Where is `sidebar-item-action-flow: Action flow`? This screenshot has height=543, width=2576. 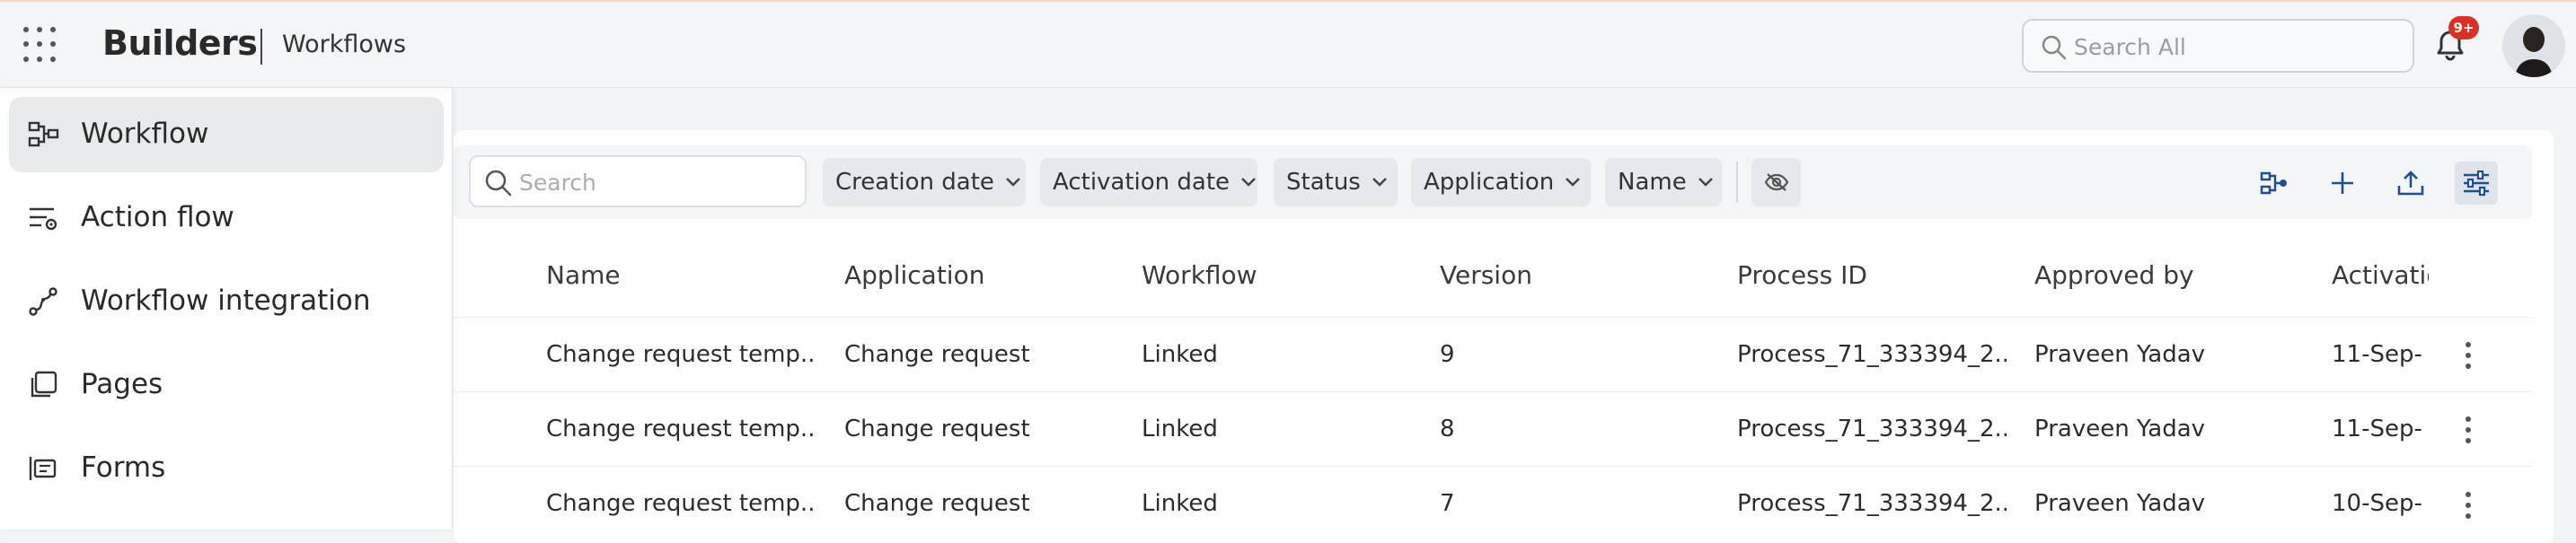 sidebar-item-action-flow: Action flow is located at coordinates (226, 218).